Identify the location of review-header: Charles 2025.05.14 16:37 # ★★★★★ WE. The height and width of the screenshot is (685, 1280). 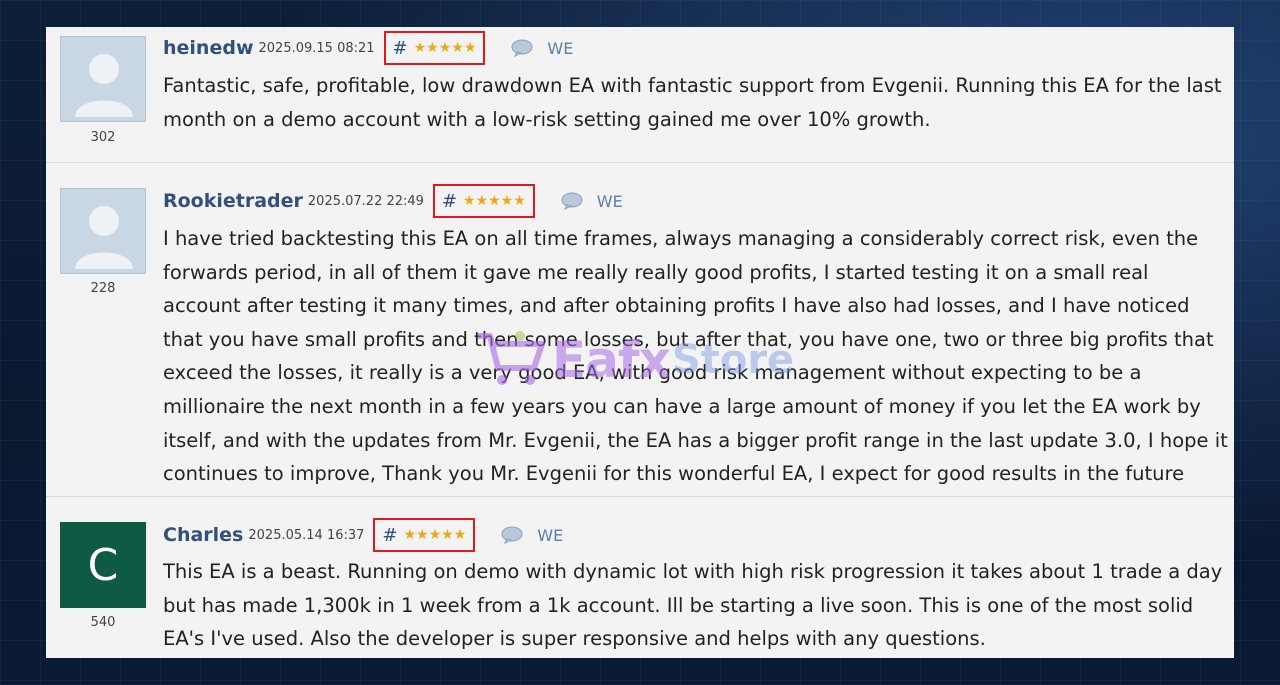
(363, 535).